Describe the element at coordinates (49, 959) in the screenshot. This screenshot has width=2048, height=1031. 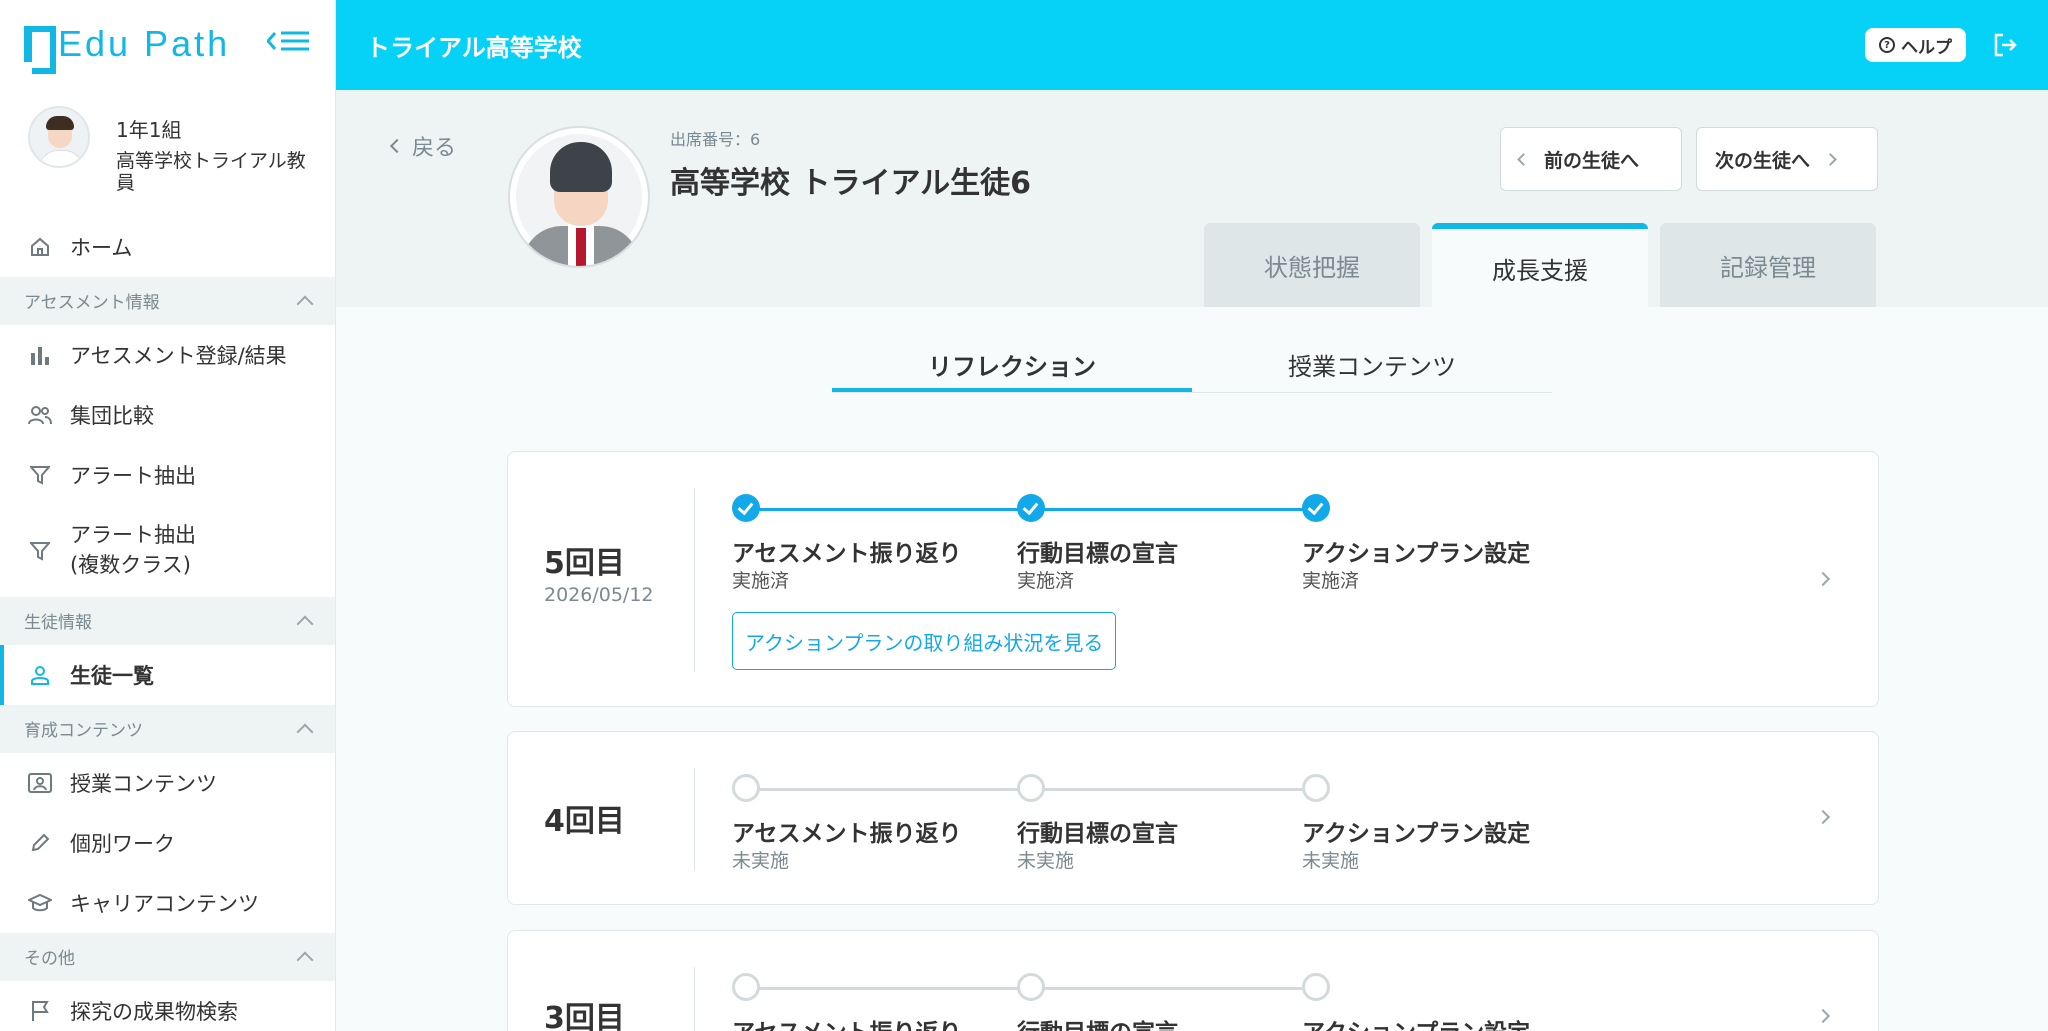
I see `section-title: その他` at that location.